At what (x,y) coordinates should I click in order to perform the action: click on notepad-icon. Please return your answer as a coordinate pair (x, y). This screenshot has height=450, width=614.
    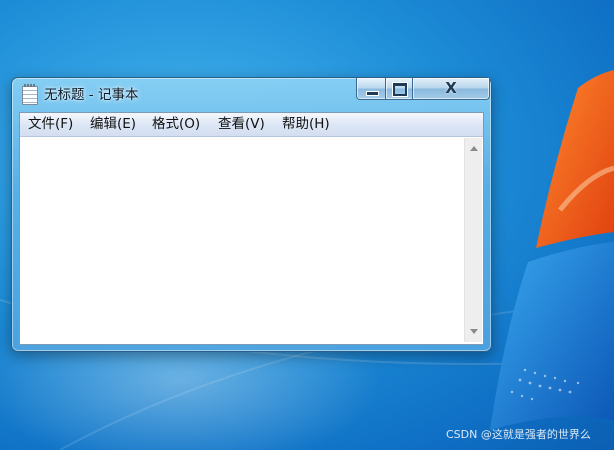
    Looking at the image, I should click on (30, 94).